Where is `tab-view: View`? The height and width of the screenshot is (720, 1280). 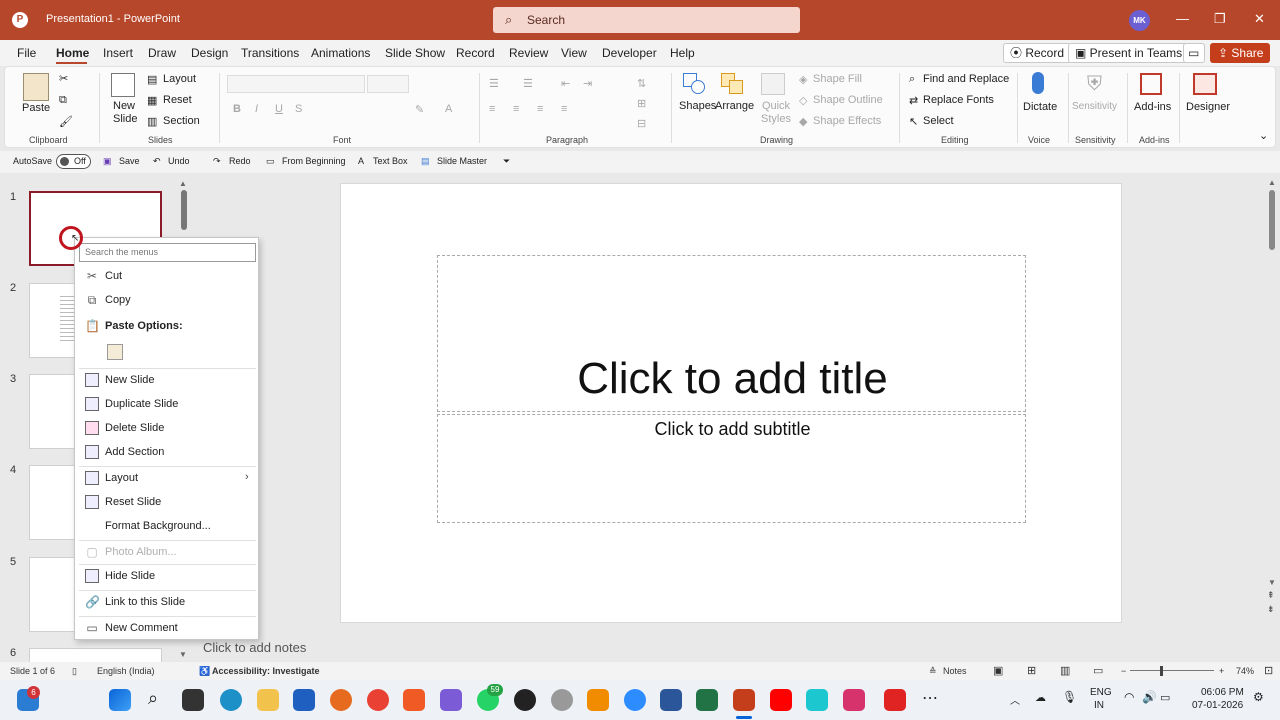
tab-view: View is located at coordinates (574, 53).